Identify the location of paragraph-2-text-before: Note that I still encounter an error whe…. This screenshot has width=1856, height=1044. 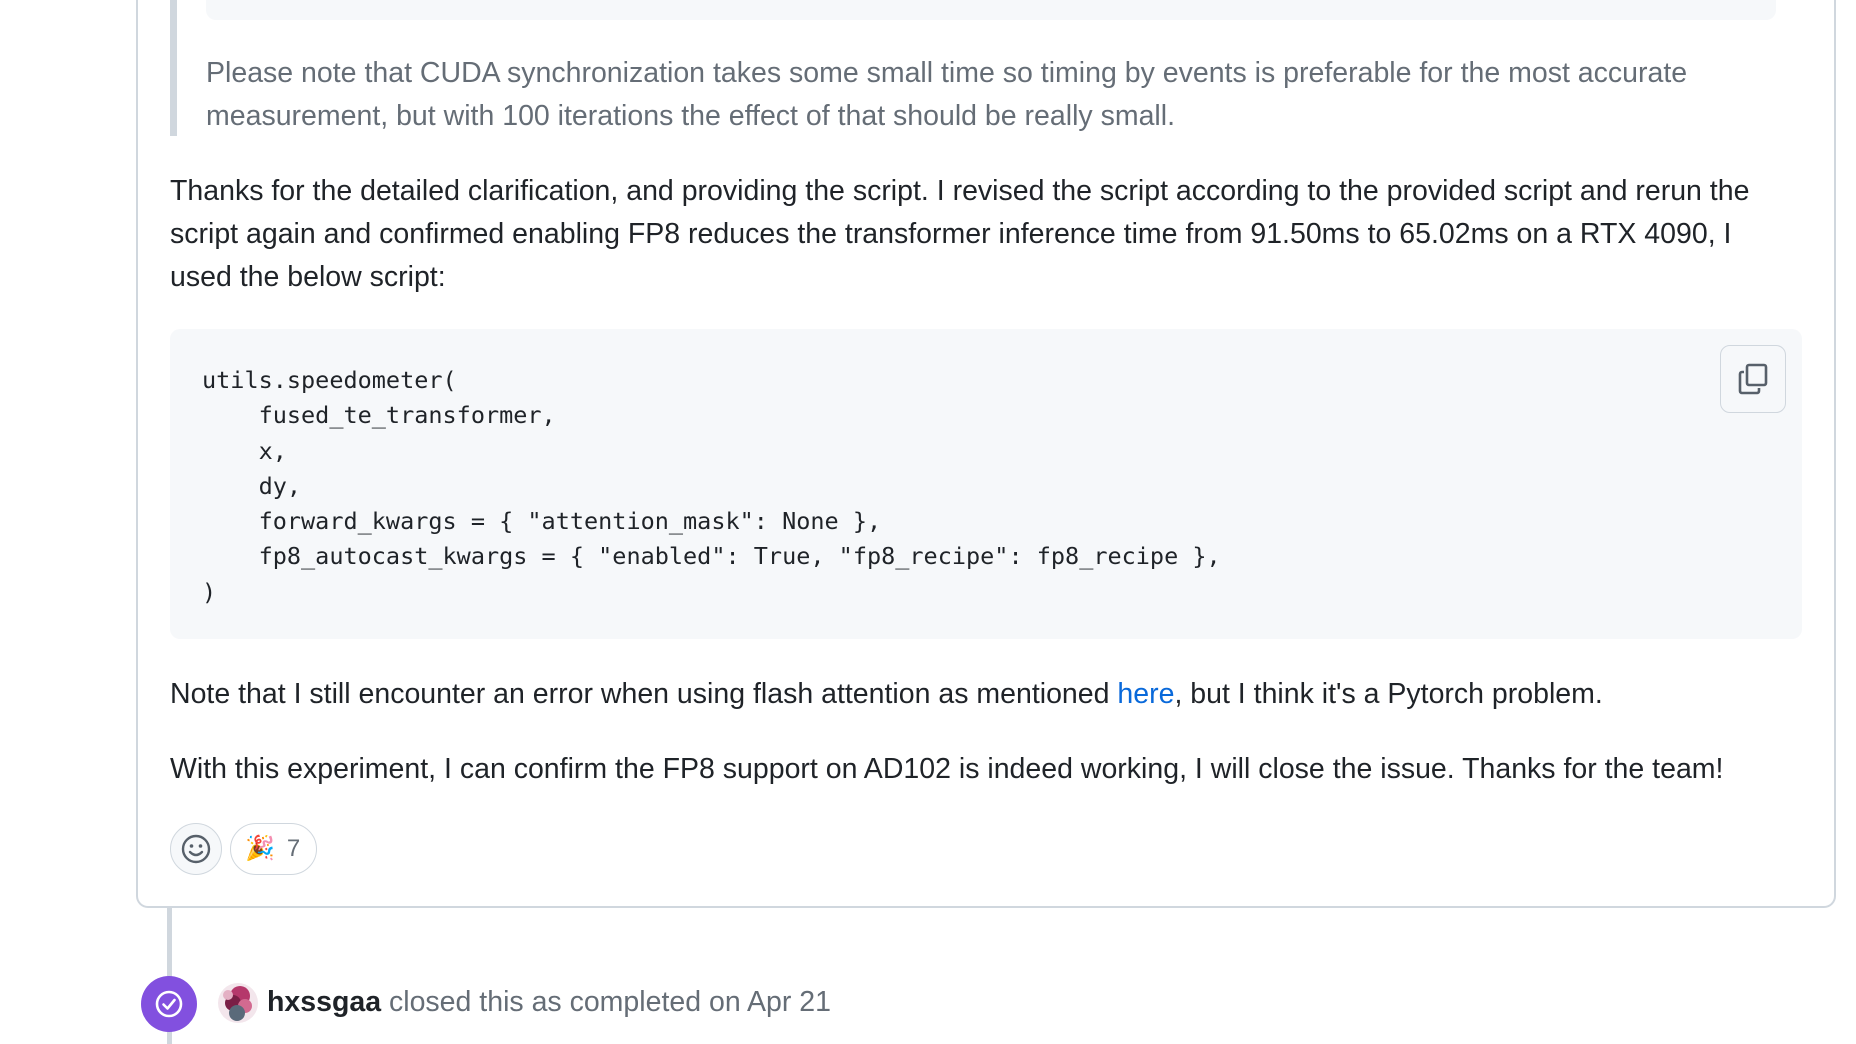
(644, 694).